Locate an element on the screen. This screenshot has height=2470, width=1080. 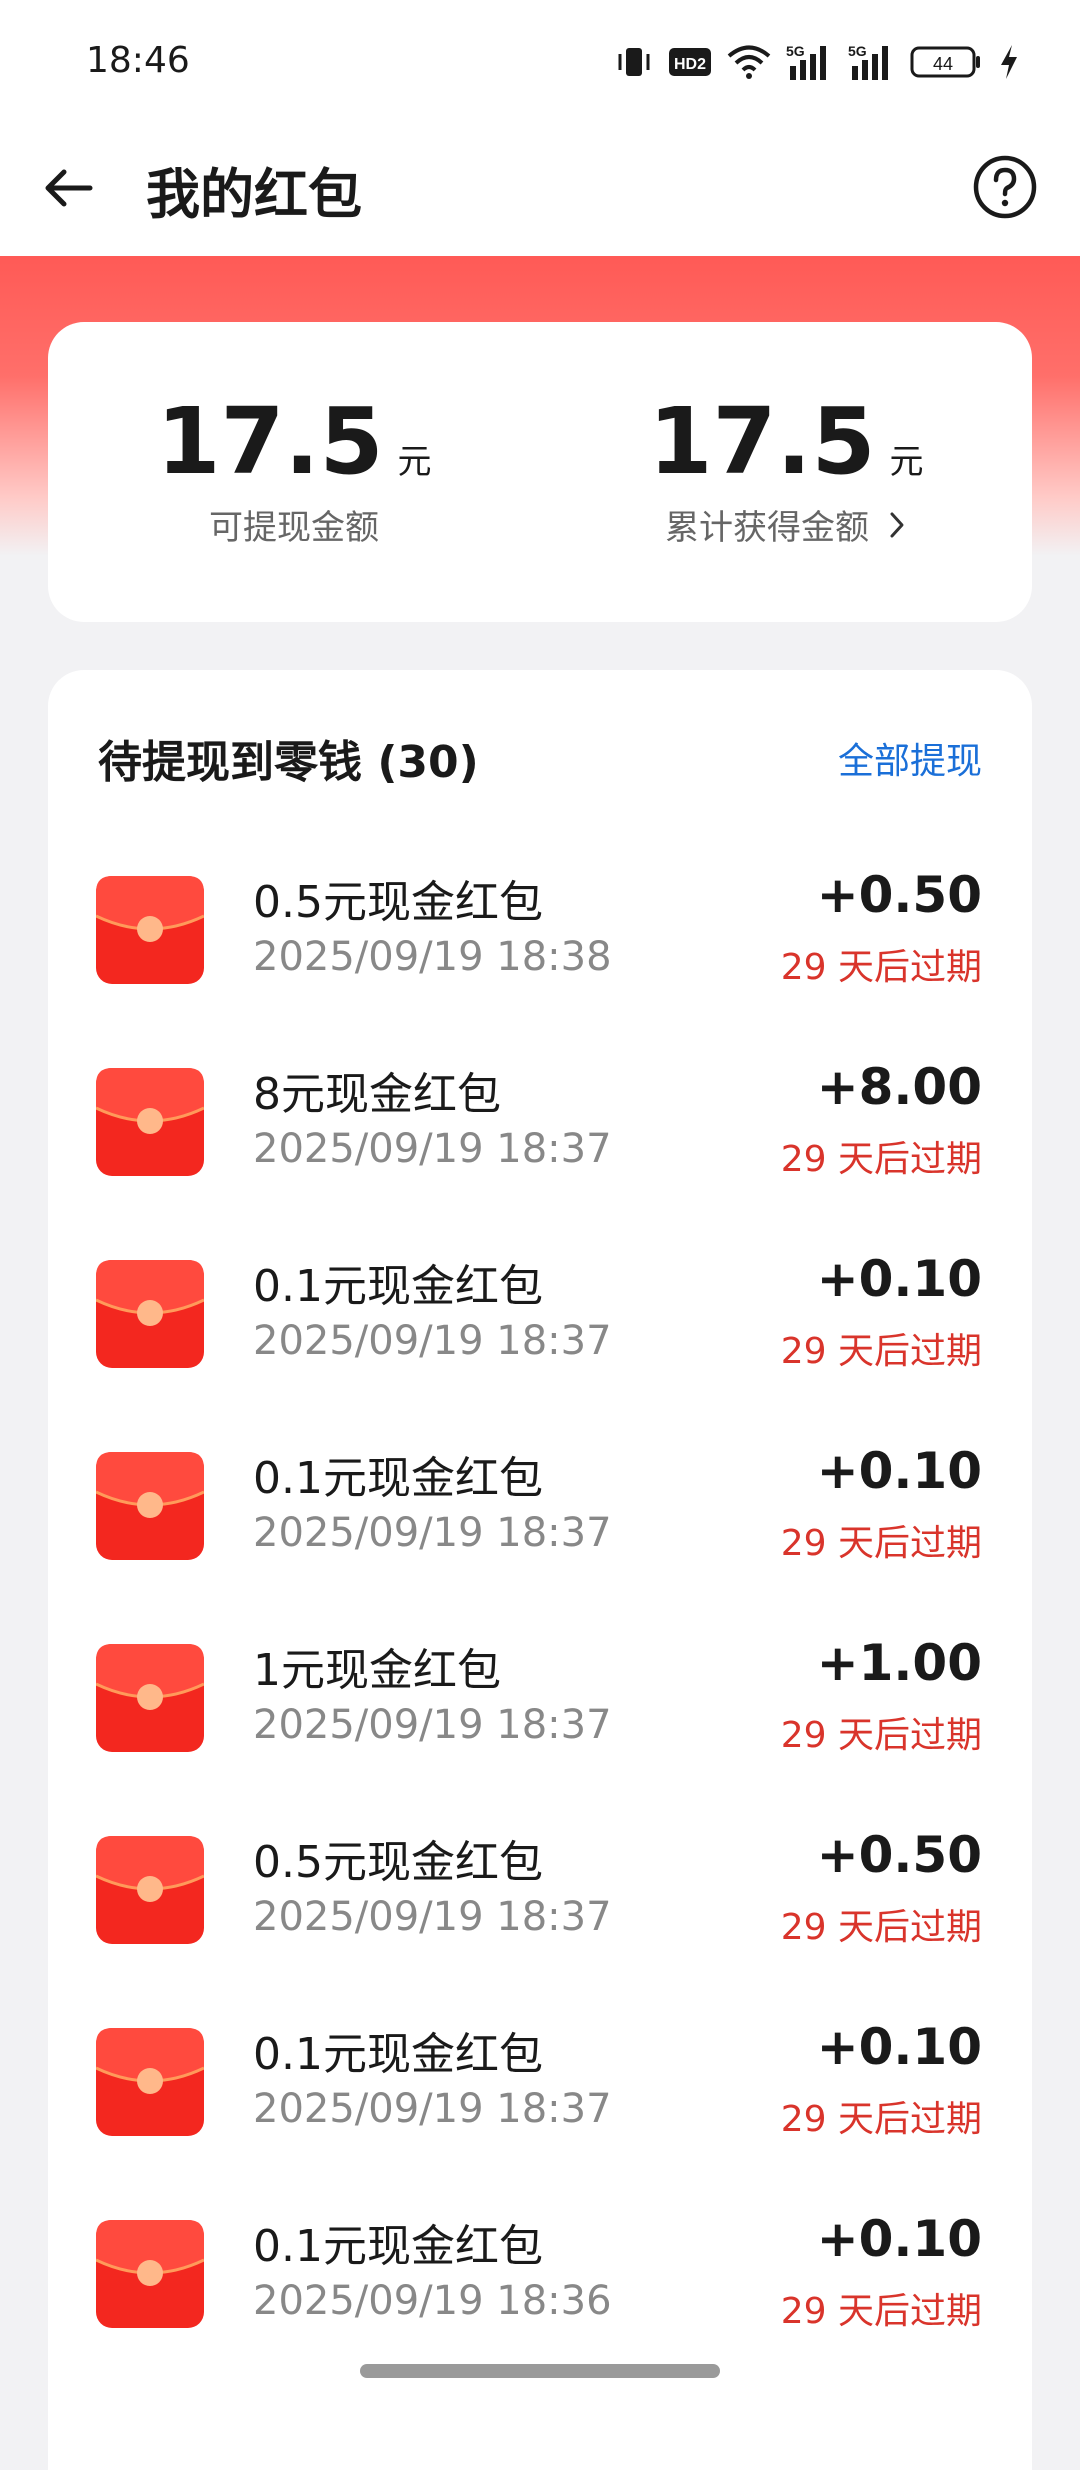
status-bar: 18:46 HD2 5G 5G 44 is located at coordinates (540, 60).